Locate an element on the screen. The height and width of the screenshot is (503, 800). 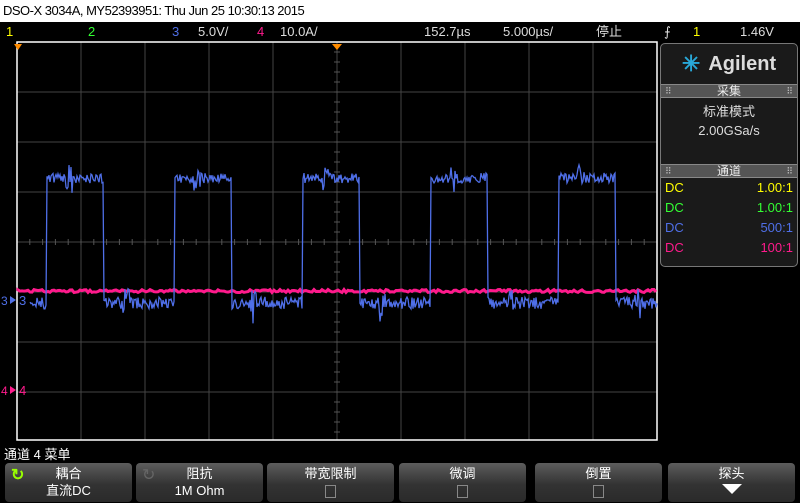
ch4-arrow-icon is located at coordinates (13, 390).